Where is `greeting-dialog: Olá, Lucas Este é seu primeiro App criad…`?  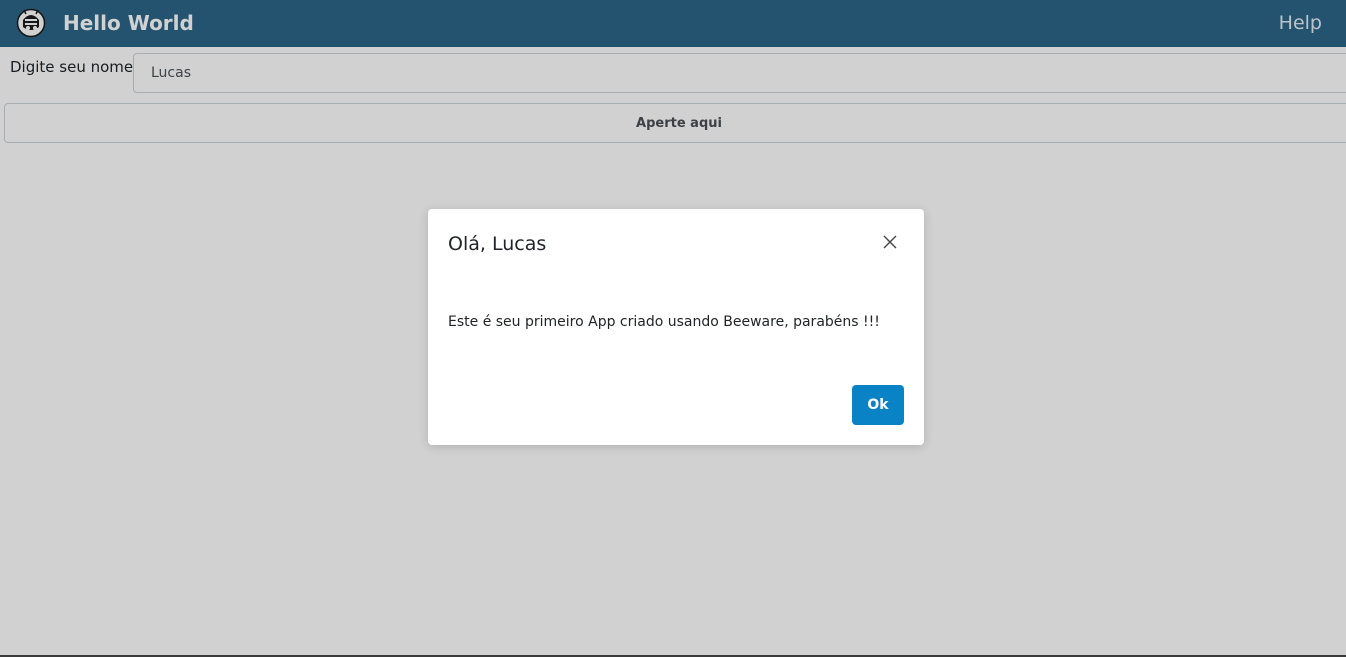
greeting-dialog: Olá, Lucas Este é seu primeiro App criad… is located at coordinates (676, 327).